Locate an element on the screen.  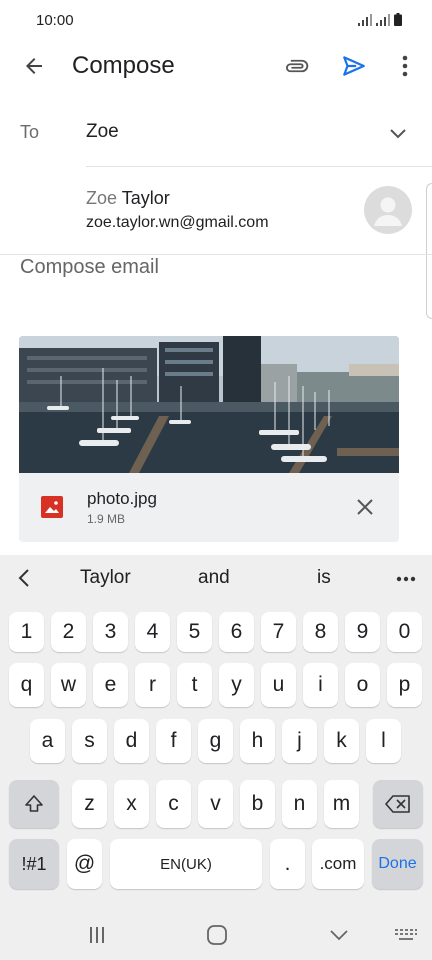
scroll-indicator is located at coordinates (429, 251).